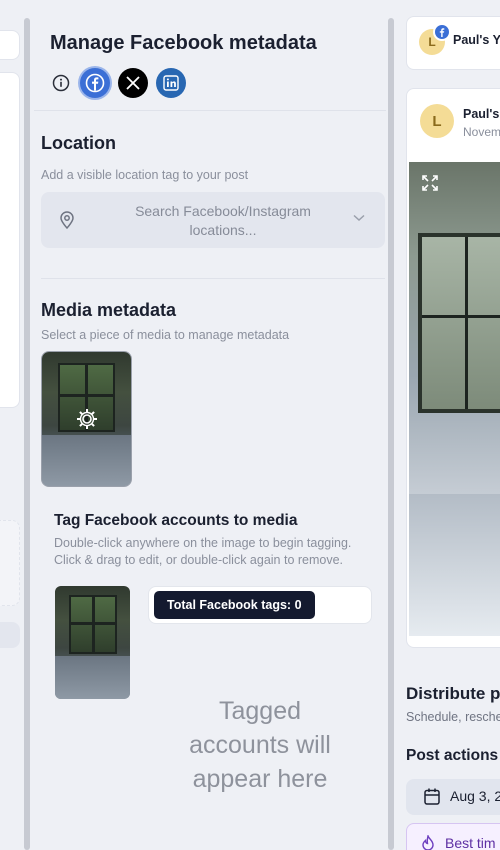 This screenshot has height=850, width=500. Describe the element at coordinates (78, 143) in the screenshot. I see `location-title: Location` at that location.